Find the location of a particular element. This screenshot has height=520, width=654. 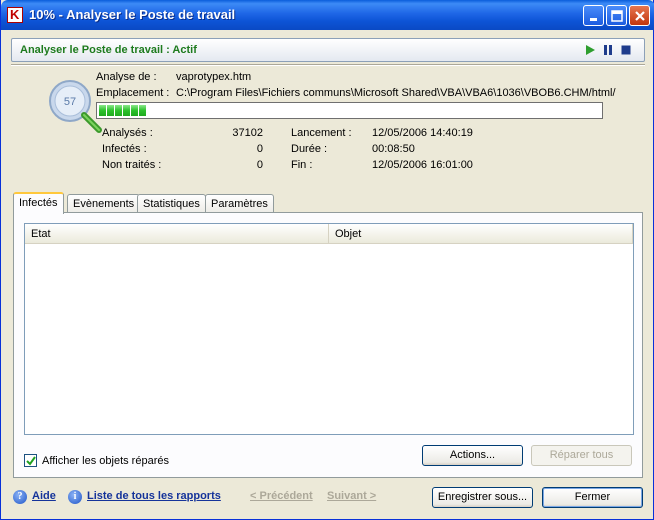

title-bar: K 10% - Analyser le Poste de travail is located at coordinates (327, 15).